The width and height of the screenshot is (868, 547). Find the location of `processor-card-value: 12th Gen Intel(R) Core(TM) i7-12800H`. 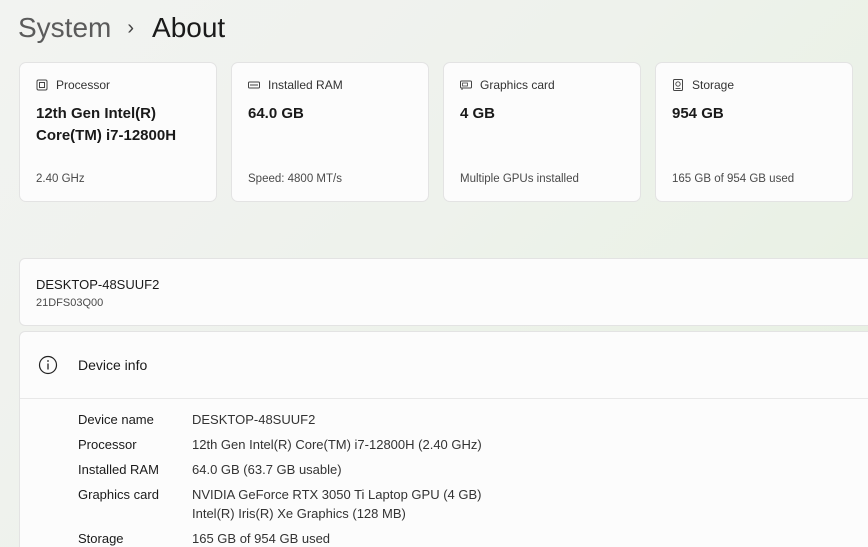

processor-card-value: 12th Gen Intel(R) Core(TM) i7-12800H is located at coordinates (106, 124).